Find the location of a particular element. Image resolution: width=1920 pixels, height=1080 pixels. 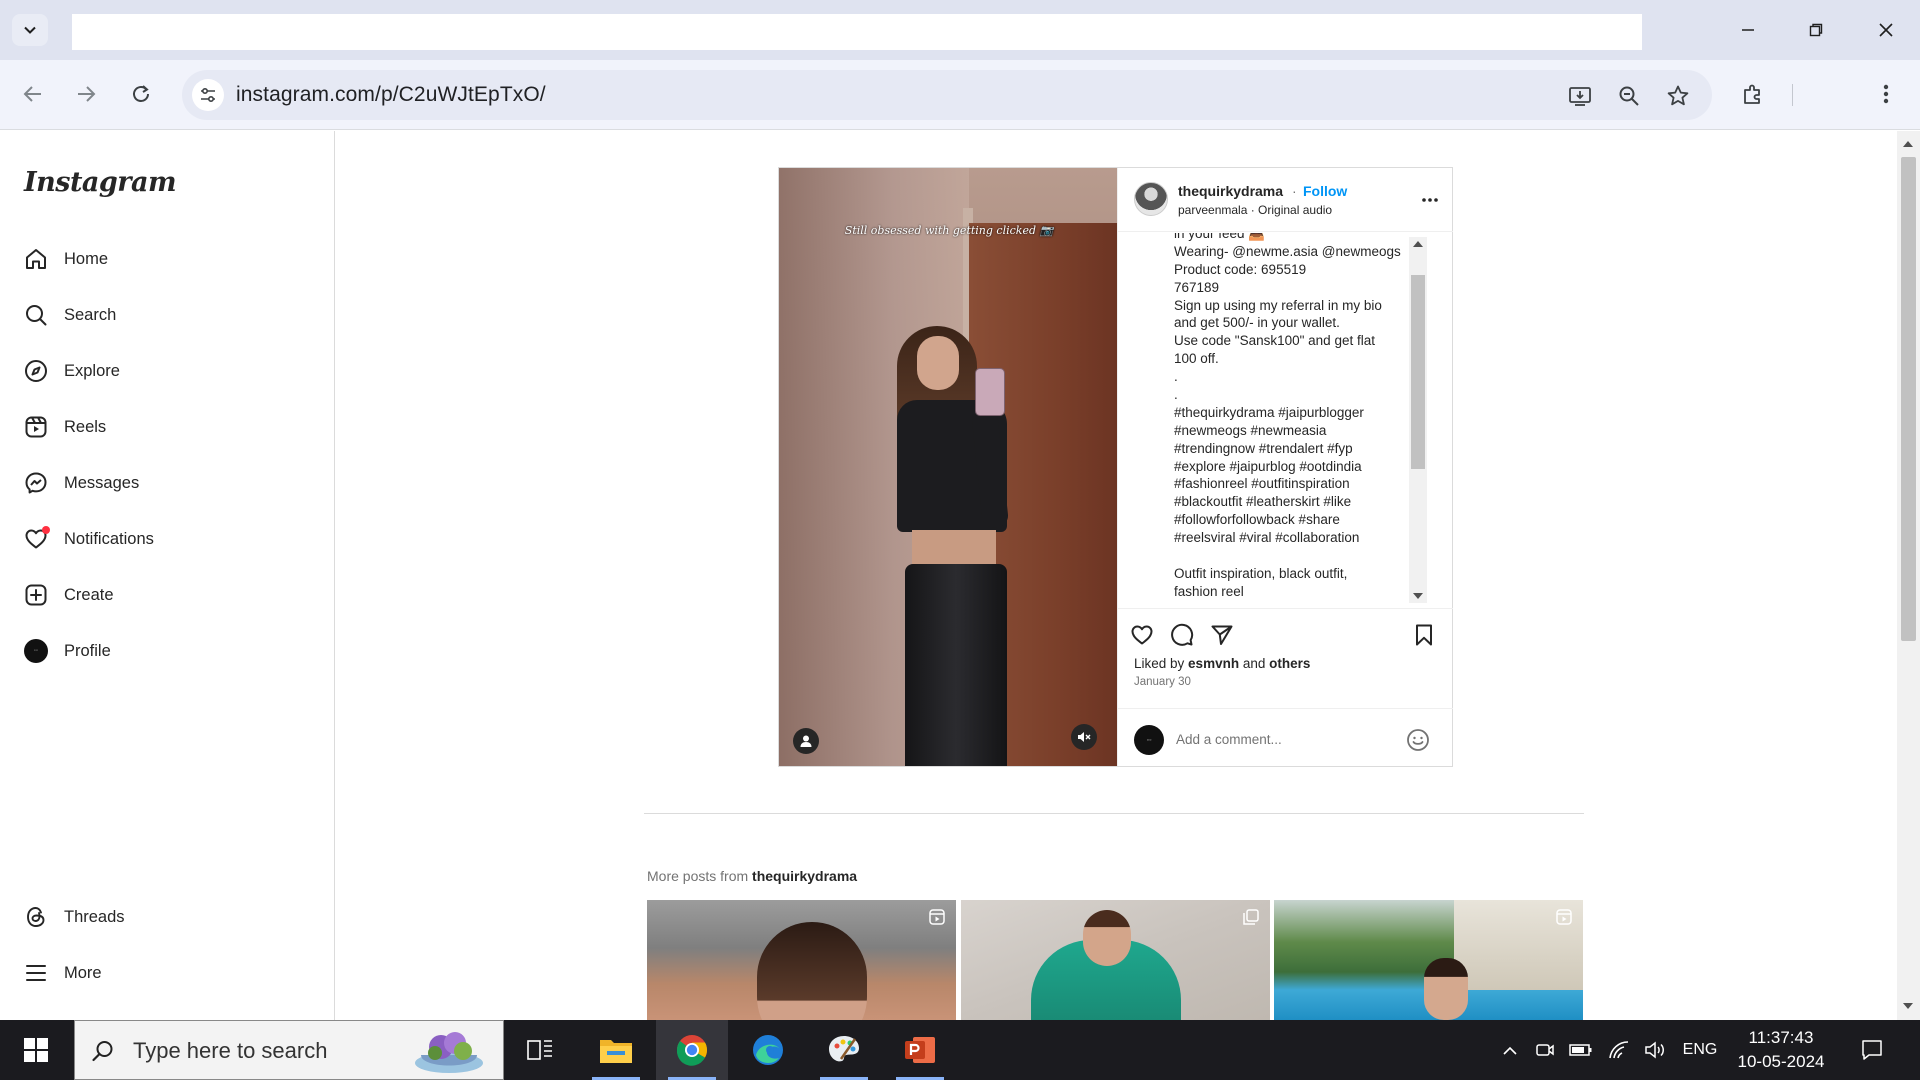

post-options-button is located at coordinates (1430, 200).